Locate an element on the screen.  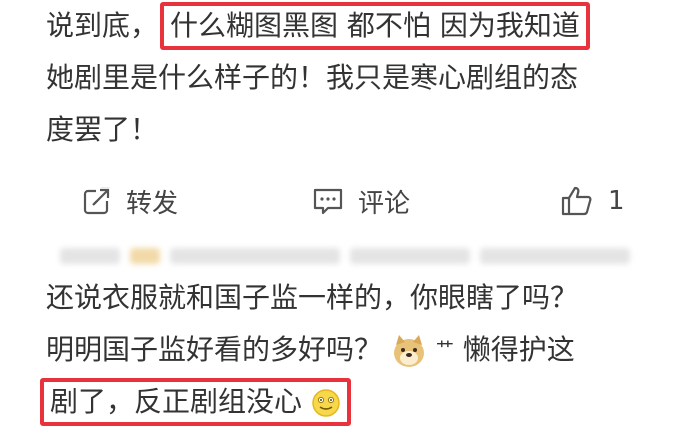
emoji-caption: 艹 is located at coordinates (444, 349).